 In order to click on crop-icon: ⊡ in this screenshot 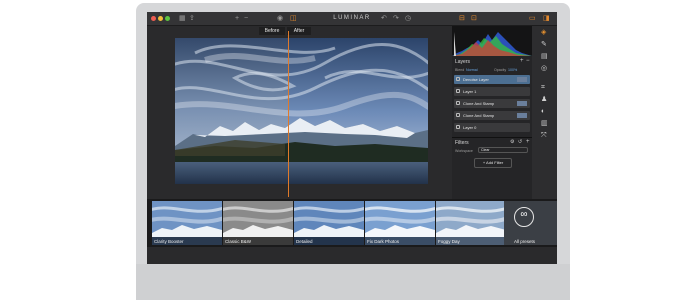, I will do `click(474, 18)`.